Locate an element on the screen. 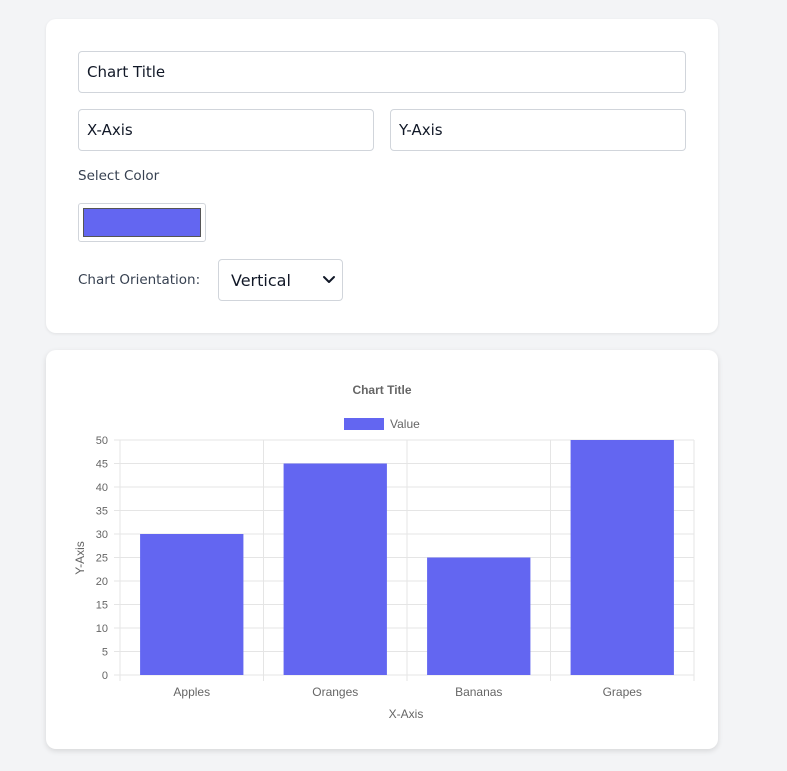 Image resolution: width=787 pixels, height=771 pixels. chart-orientation-select: Vertical is located at coordinates (280, 280).